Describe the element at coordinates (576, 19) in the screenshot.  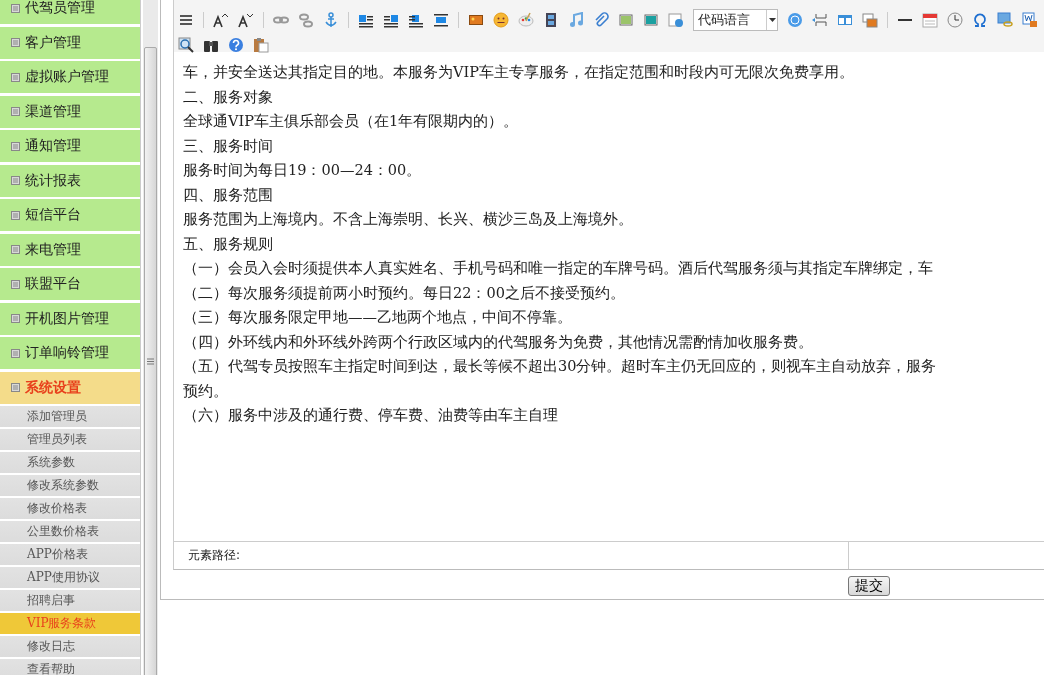
I see `music-icon` at that location.